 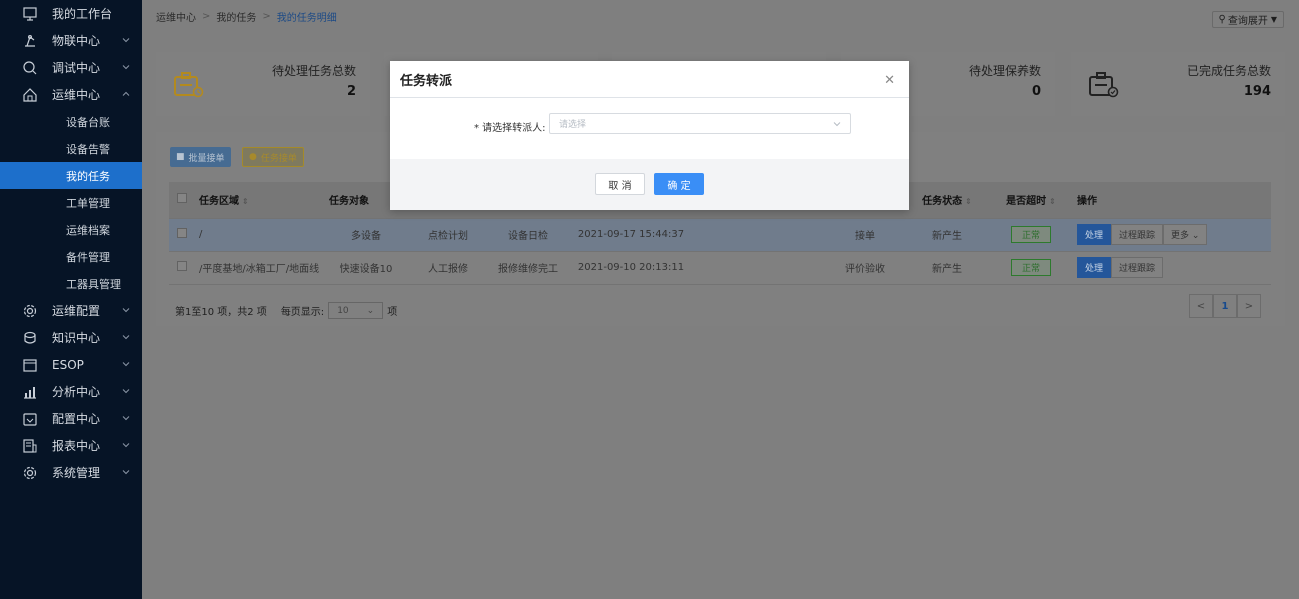 I want to click on dialog-body: * 请选择转派人: 请选择, so click(x=649, y=128).